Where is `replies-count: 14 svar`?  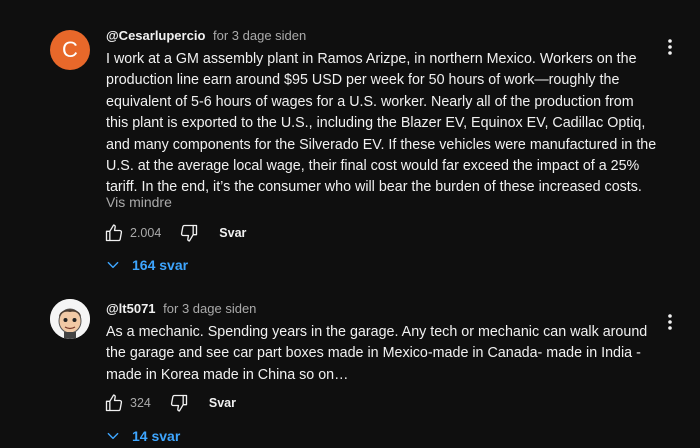 replies-count: 14 svar is located at coordinates (156, 436).